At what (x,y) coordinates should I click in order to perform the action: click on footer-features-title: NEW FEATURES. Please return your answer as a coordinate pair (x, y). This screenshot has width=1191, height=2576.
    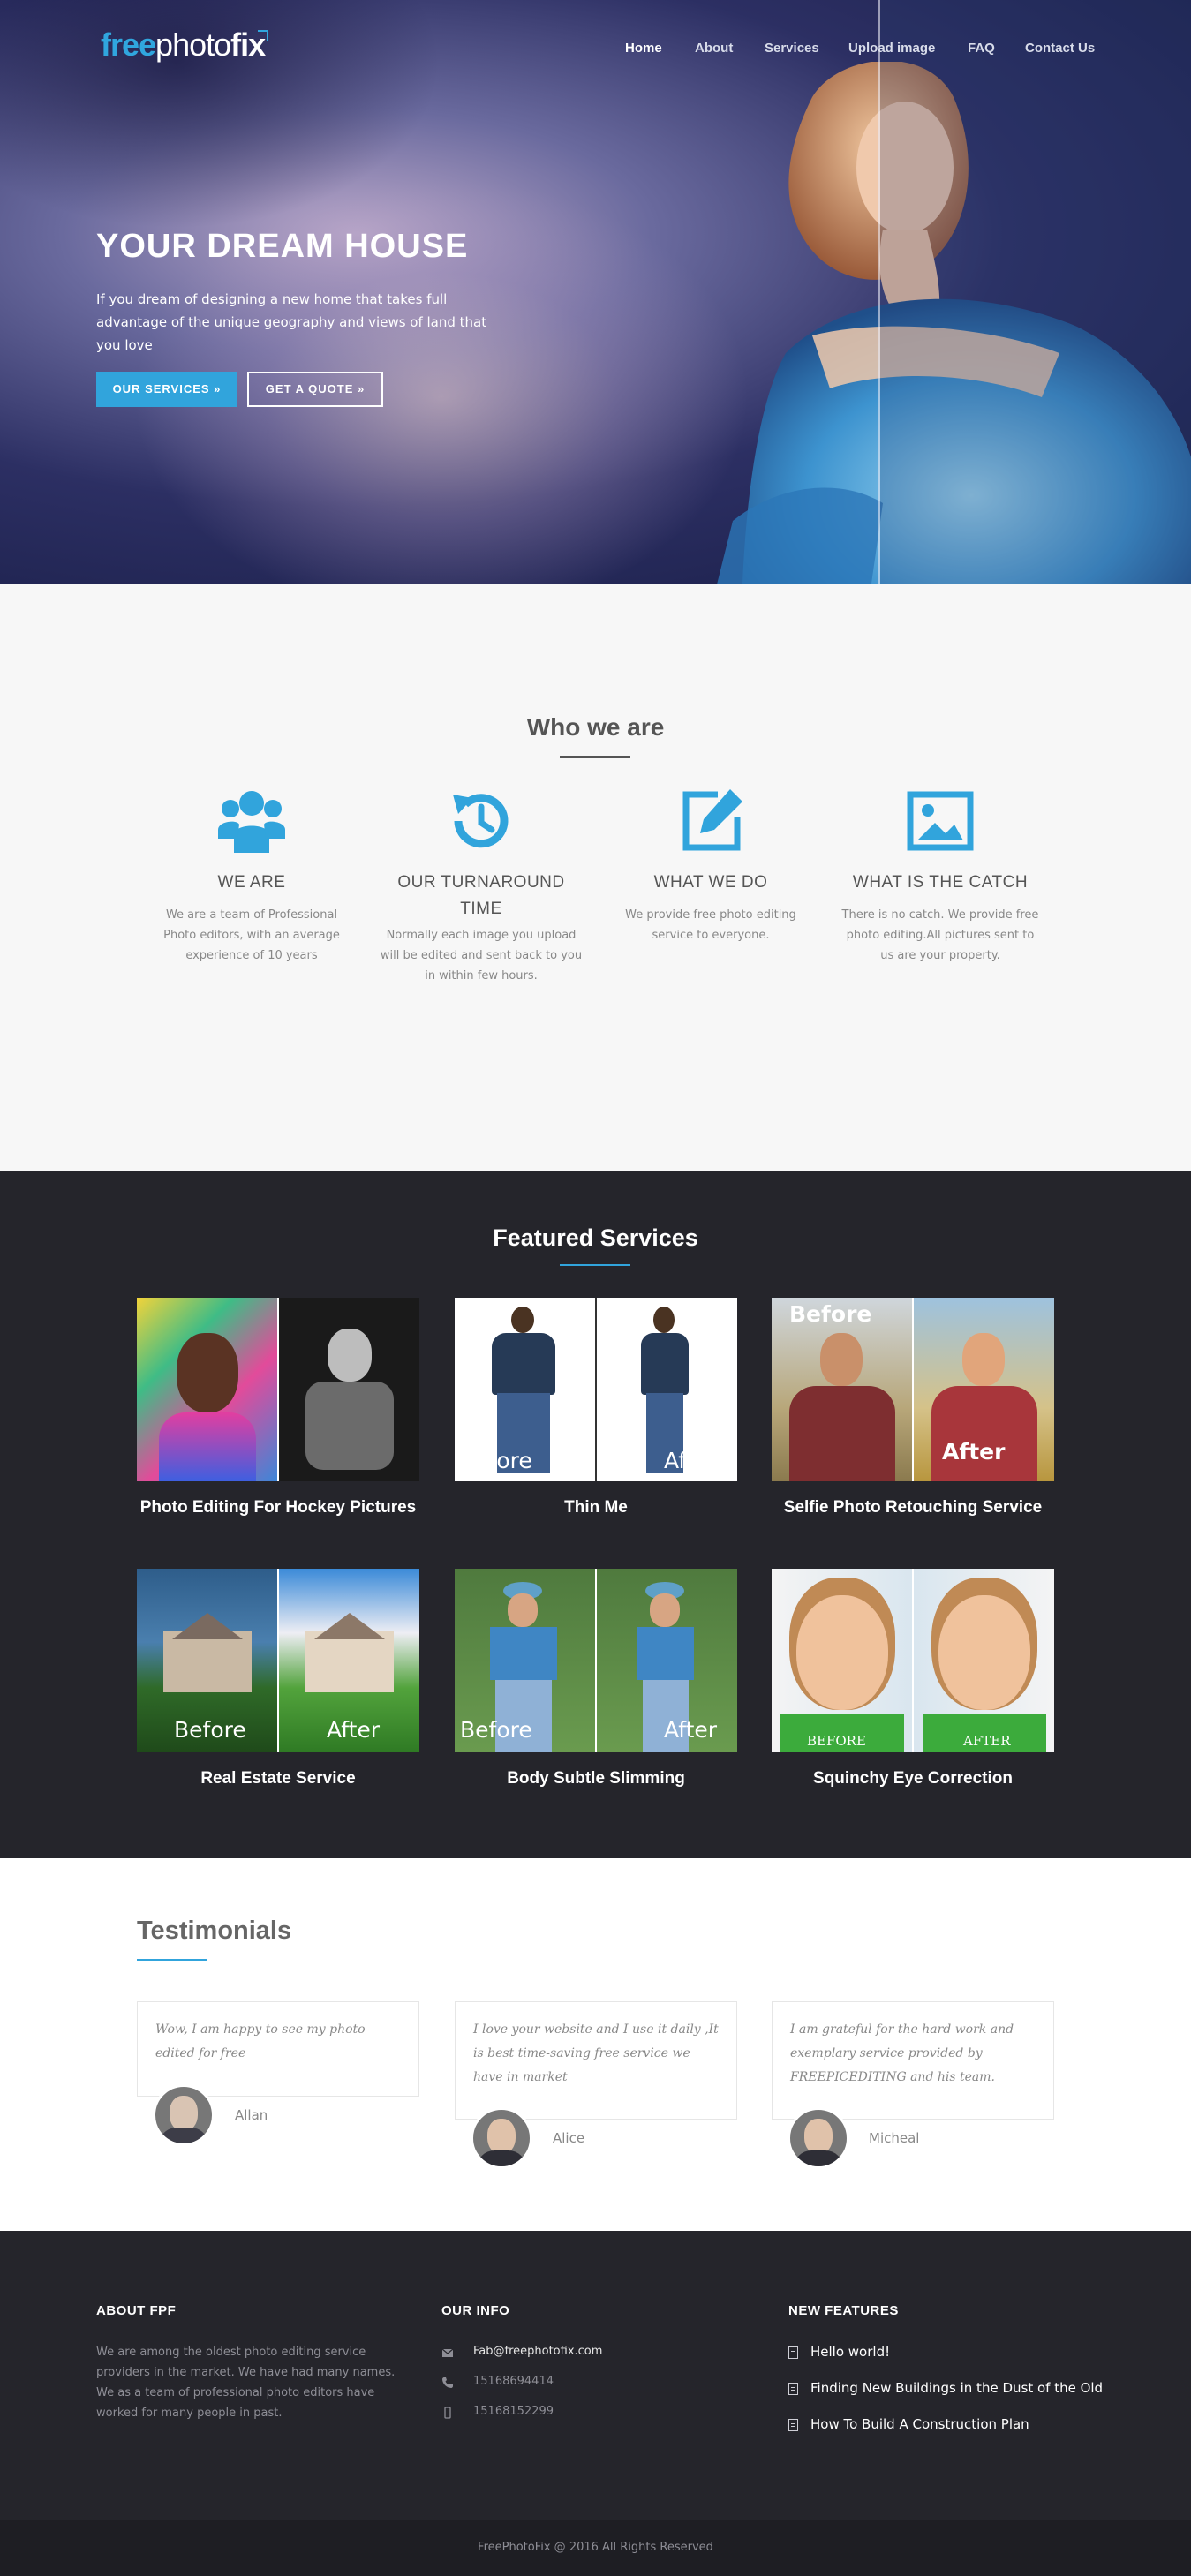
    Looking at the image, I should click on (843, 2311).